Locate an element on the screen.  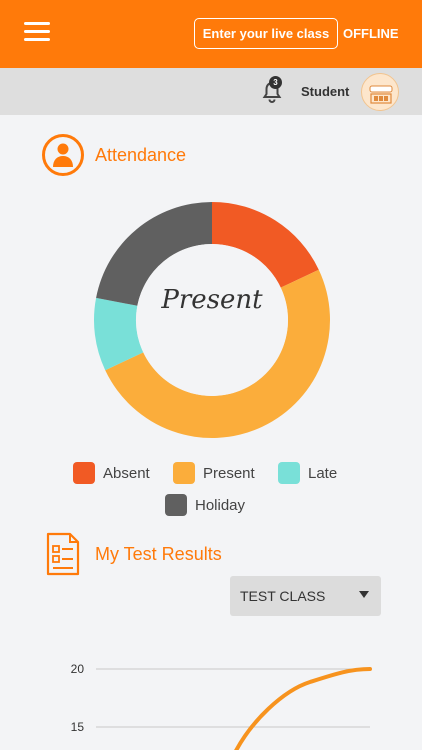
legend-swatch-absent is located at coordinates (84, 473).